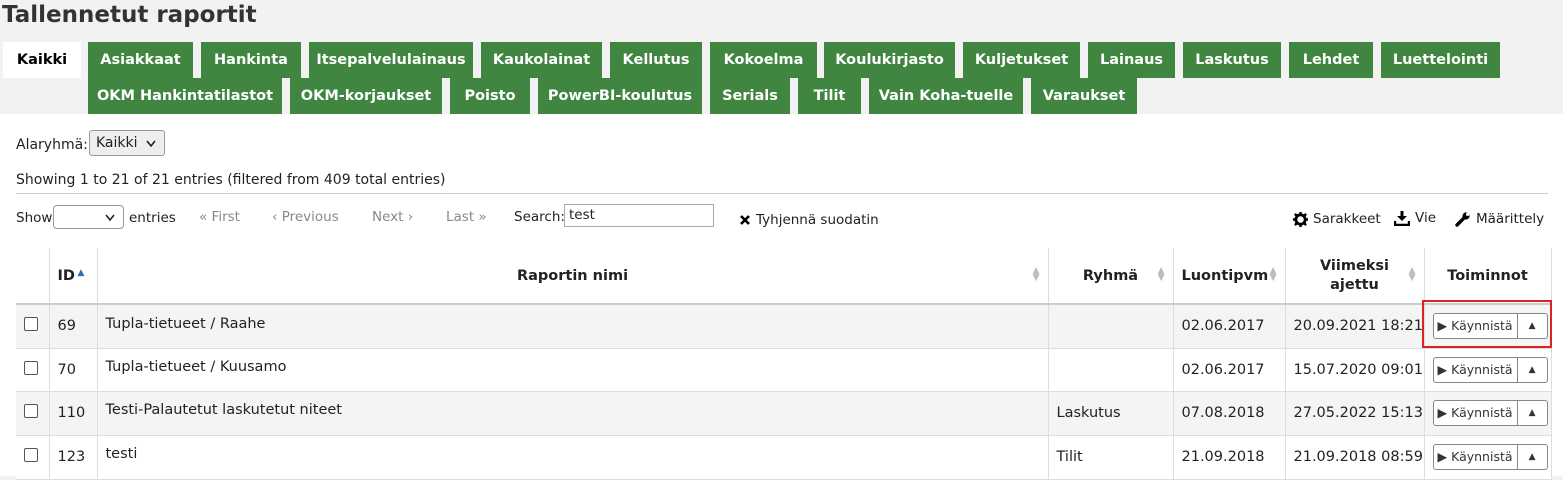  What do you see at coordinates (1462, 219) in the screenshot?
I see `wrench-icon` at bounding box center [1462, 219].